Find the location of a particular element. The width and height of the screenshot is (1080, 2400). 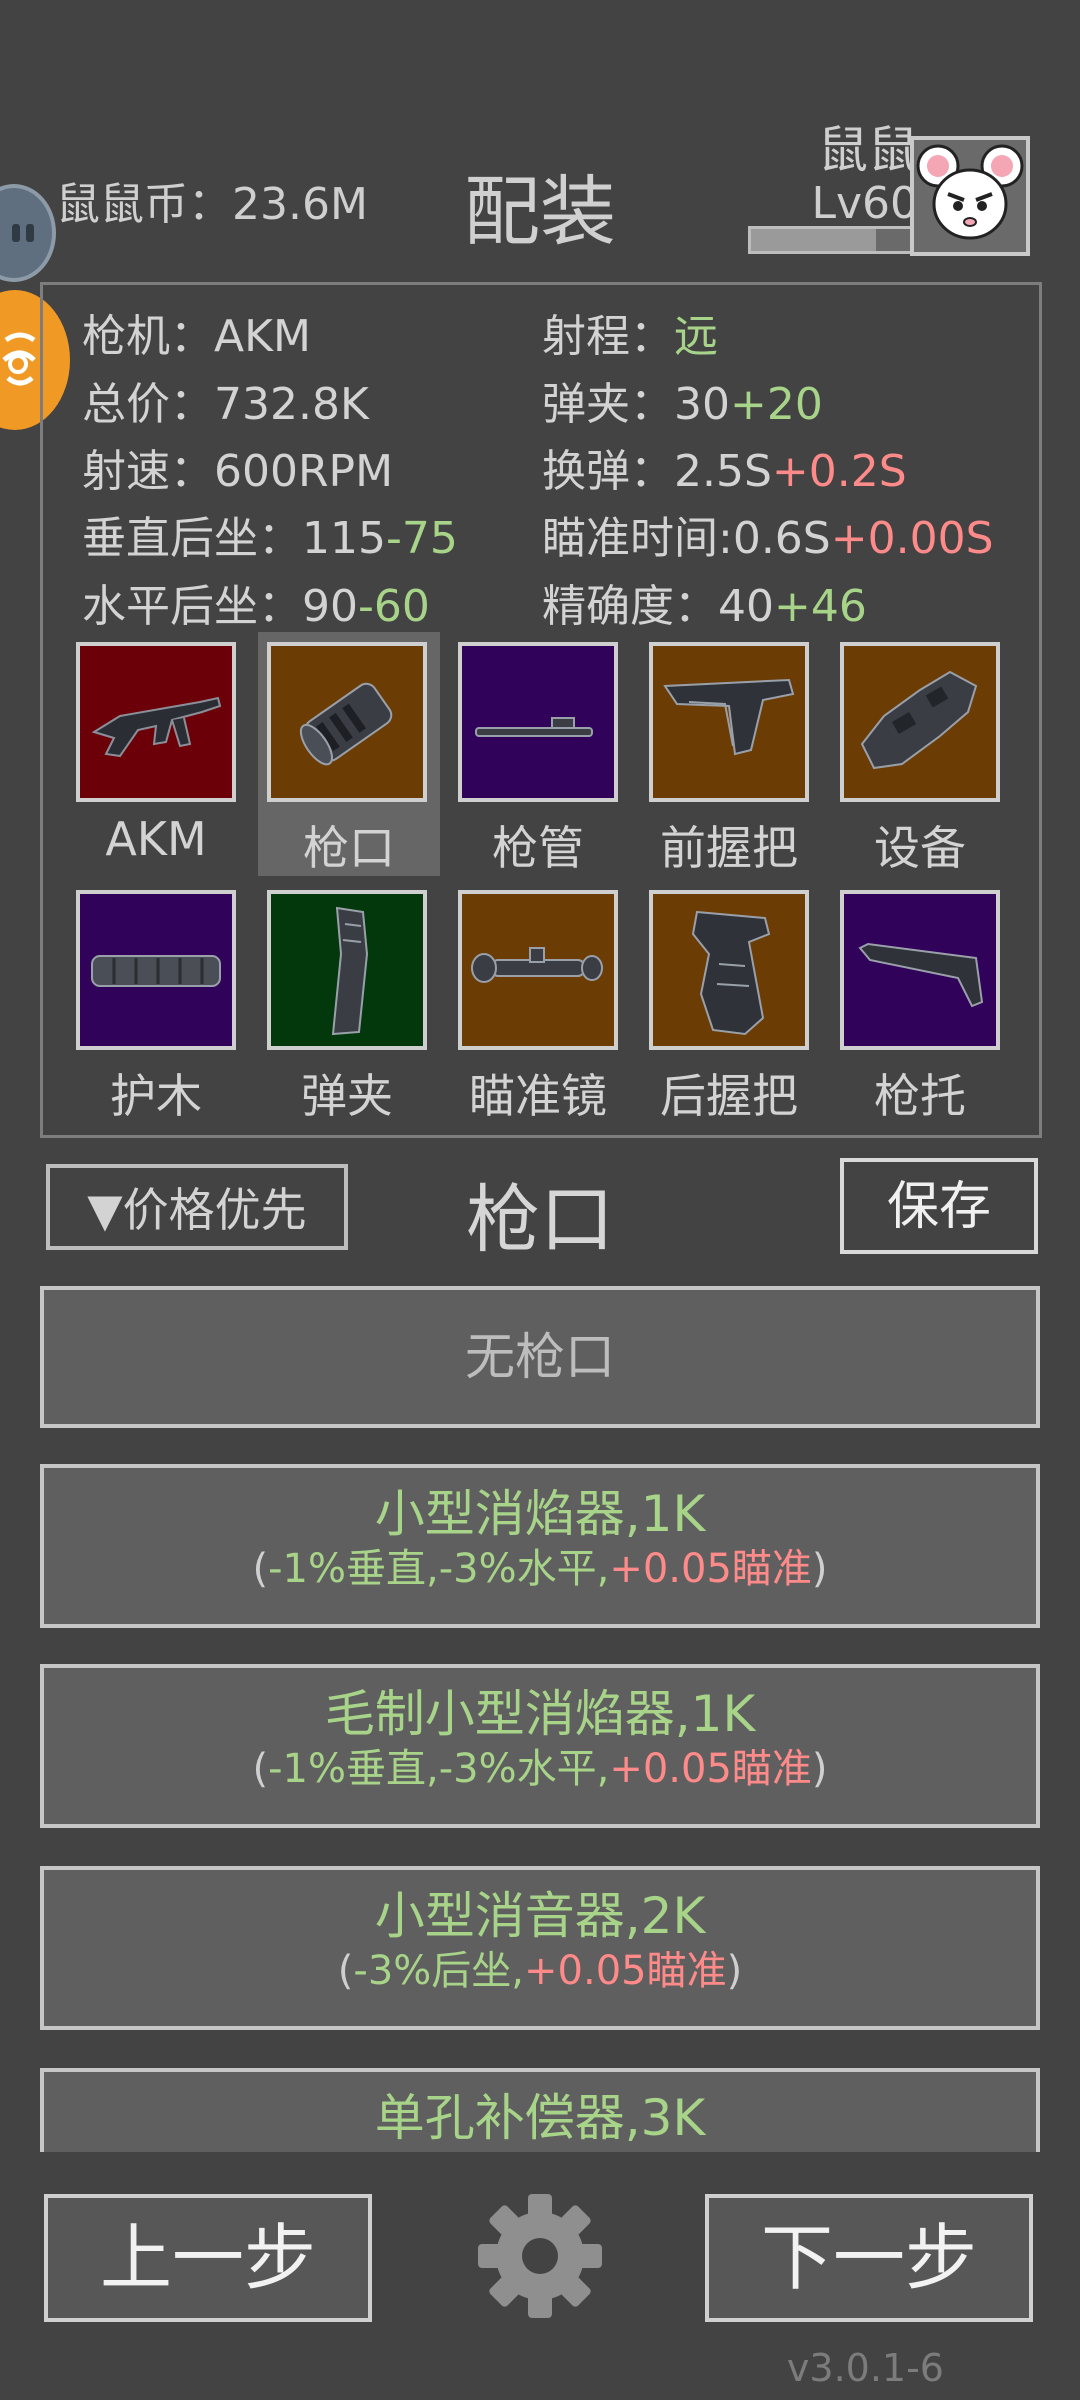

slot-device is located at coordinates (920, 722).